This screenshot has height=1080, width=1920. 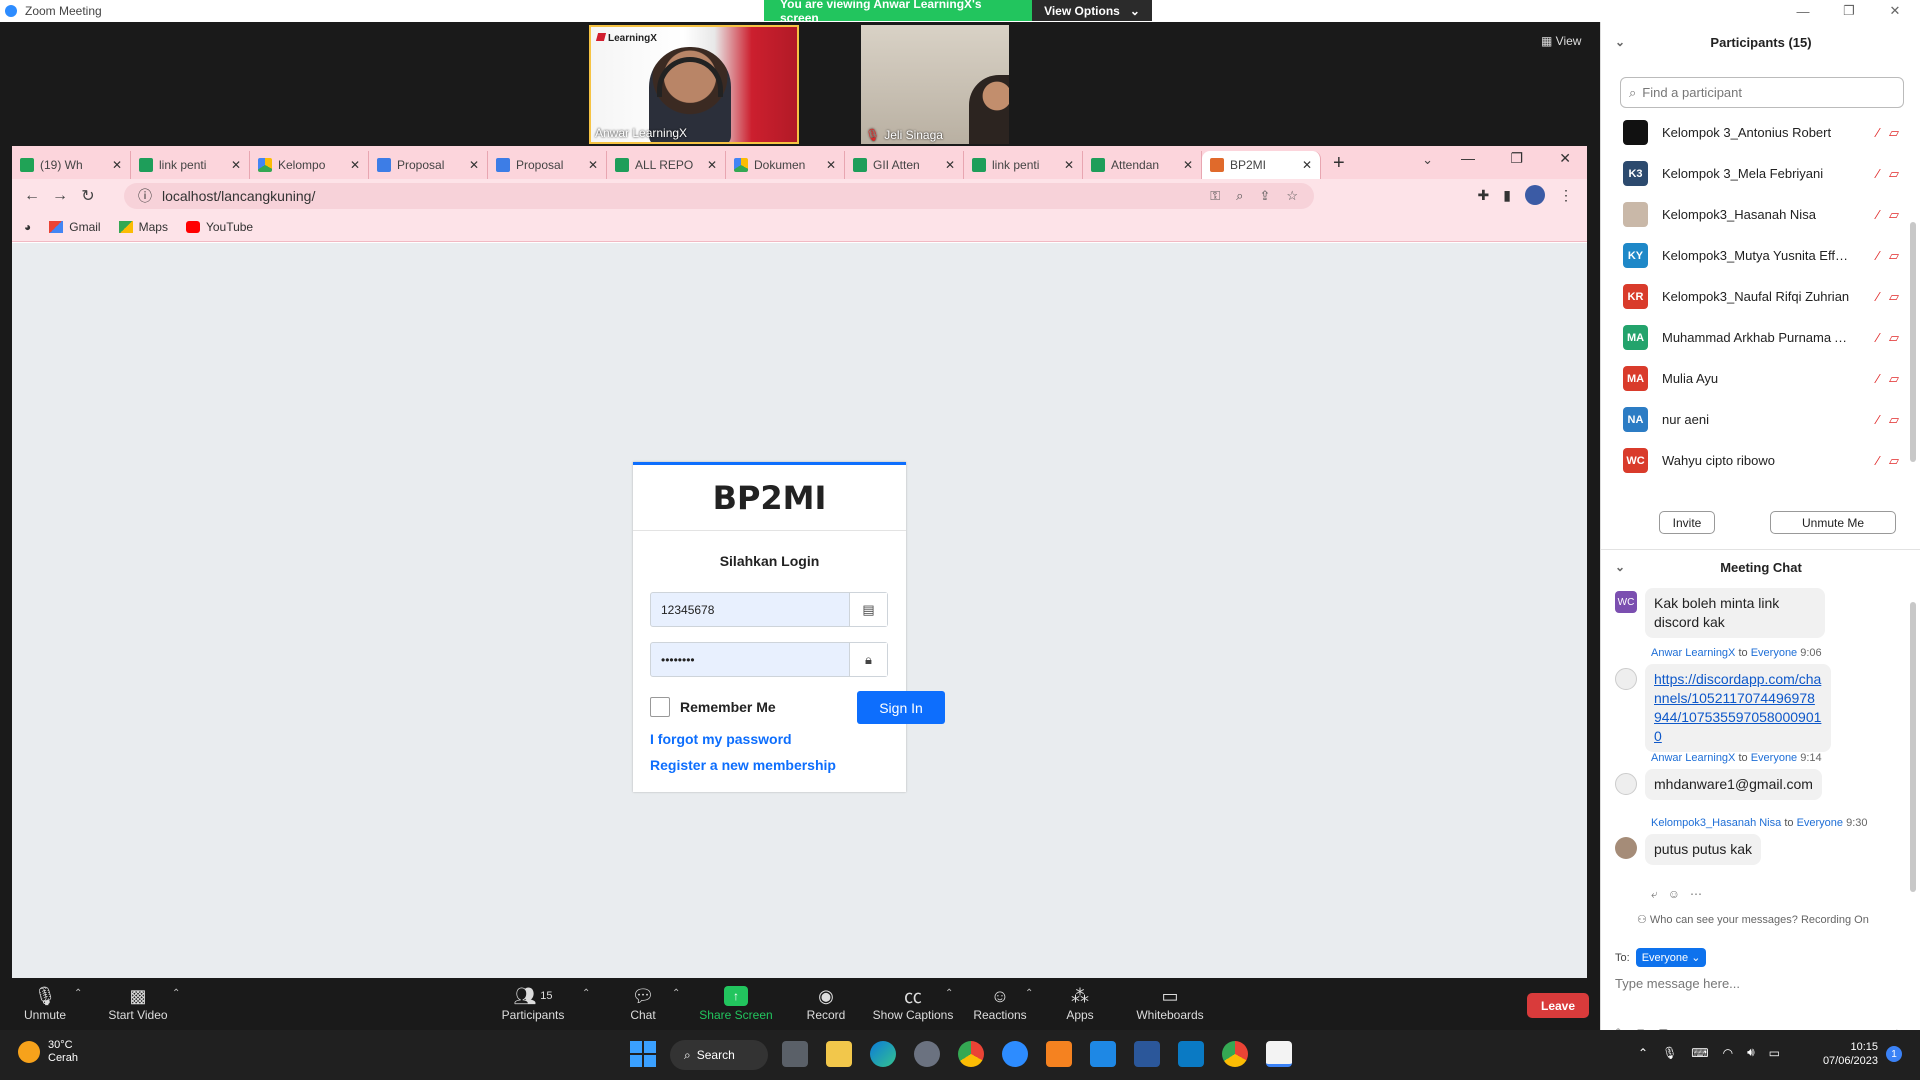 I want to click on wifi-icon: ◠, so click(x=1728, y=1053).